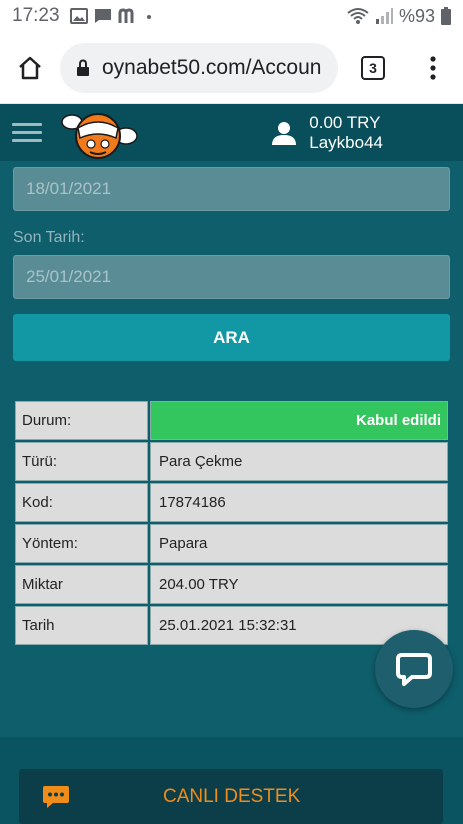 The image size is (463, 824). What do you see at coordinates (299, 502) in the screenshot?
I see `code-value: 17874186` at bounding box center [299, 502].